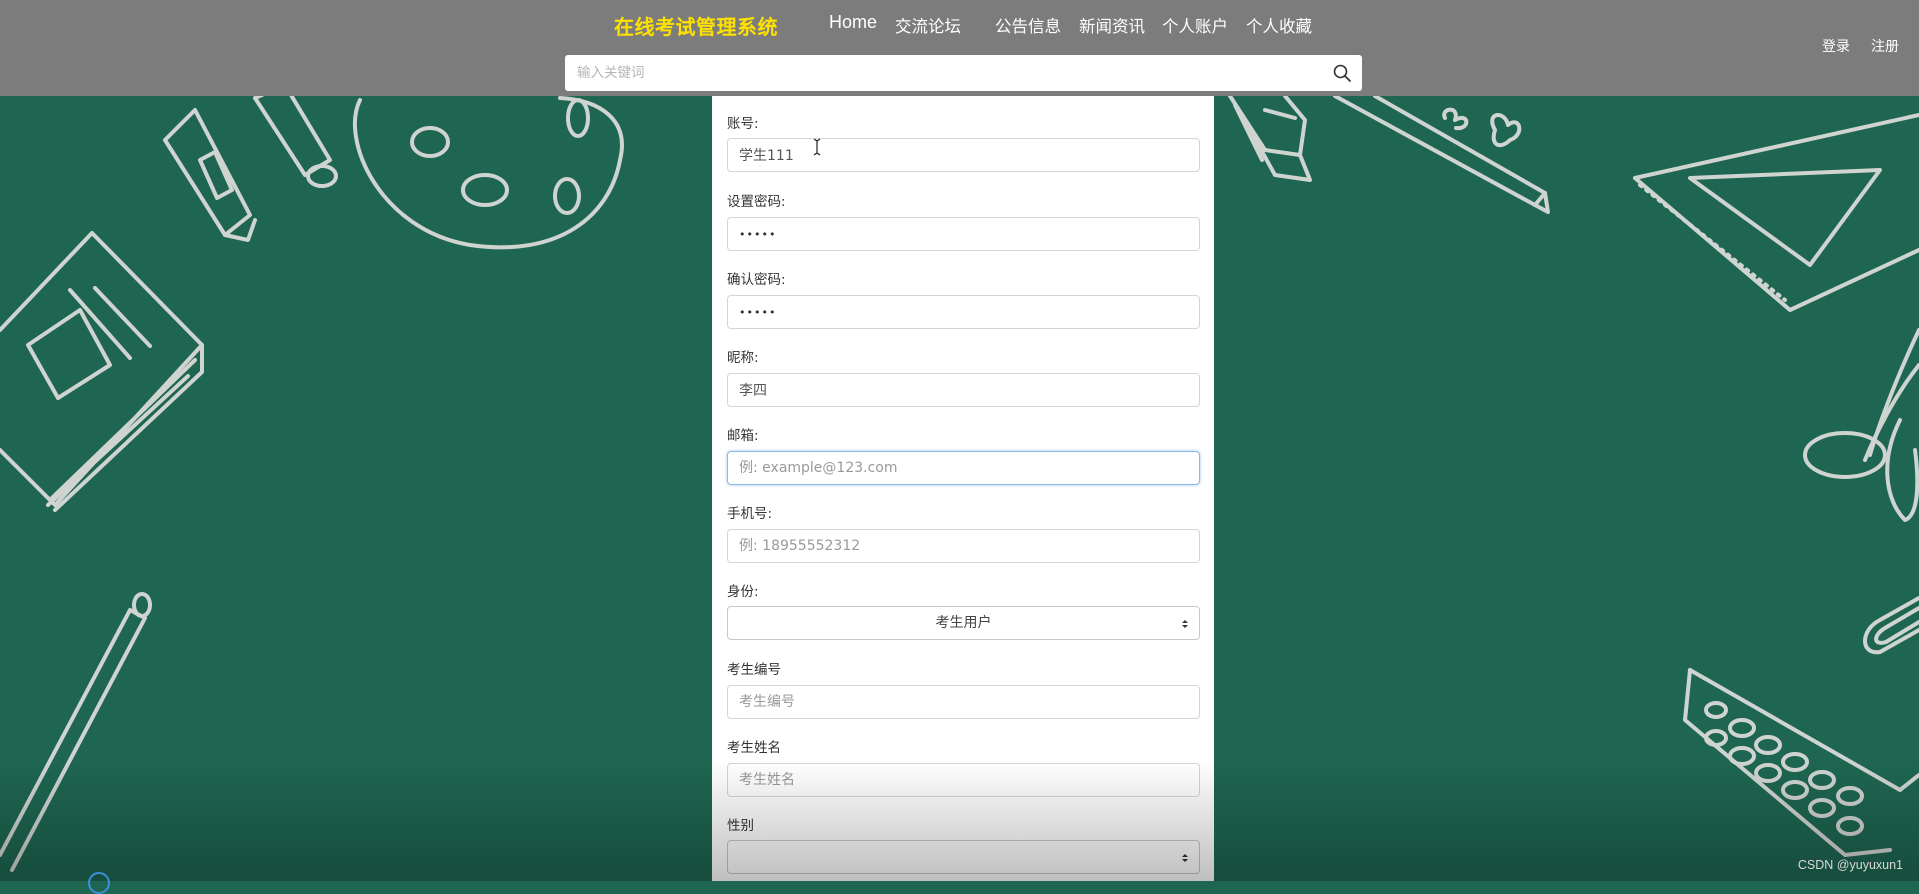  What do you see at coordinates (963, 234) in the screenshot?
I see `password-field` at bounding box center [963, 234].